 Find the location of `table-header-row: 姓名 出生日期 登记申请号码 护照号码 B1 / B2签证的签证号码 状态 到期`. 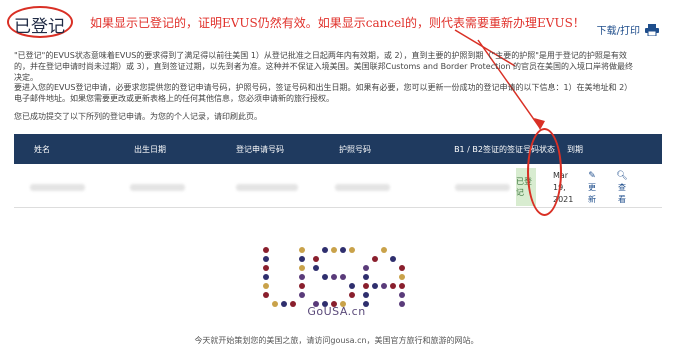

table-header-row: 姓名 出生日期 登记申请号码 护照号码 B1 / B2签证的签证号码 状态 到期 is located at coordinates (338, 149).